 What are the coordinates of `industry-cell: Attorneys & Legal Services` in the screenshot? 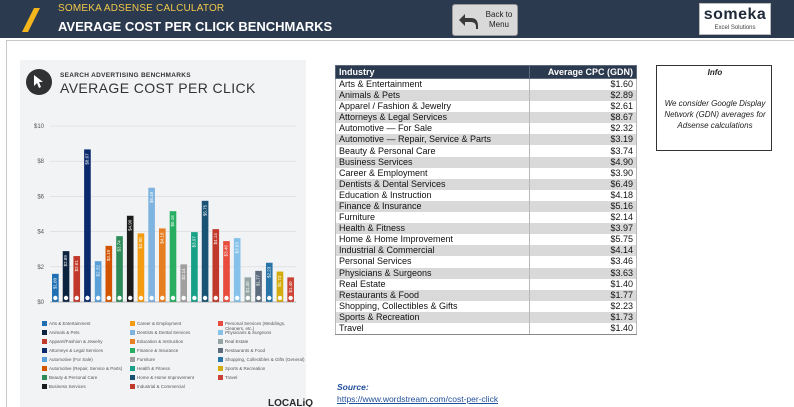 It's located at (432, 118).